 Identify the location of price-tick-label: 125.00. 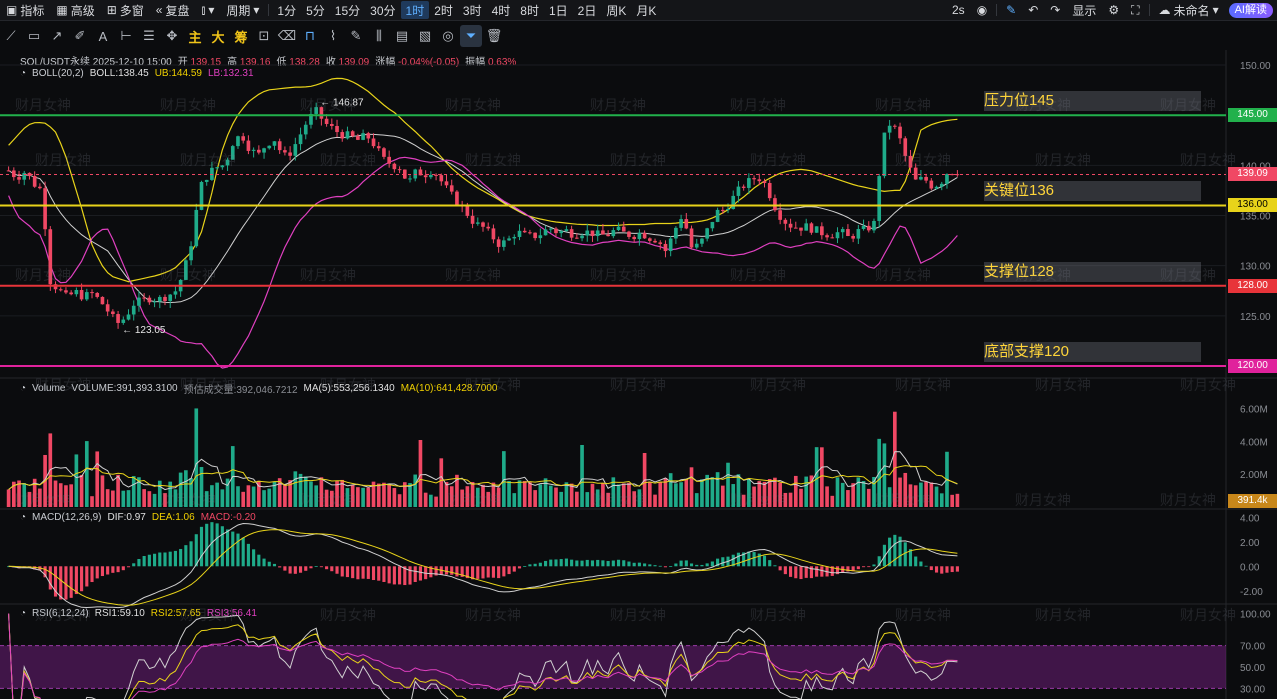
(1255, 317).